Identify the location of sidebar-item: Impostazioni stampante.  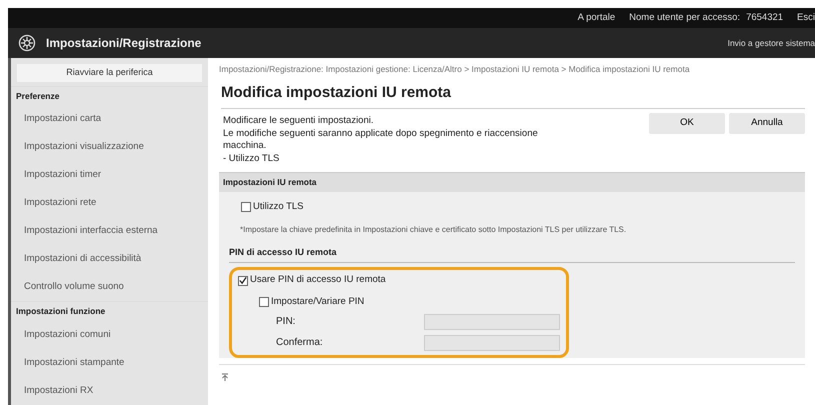
(109, 363).